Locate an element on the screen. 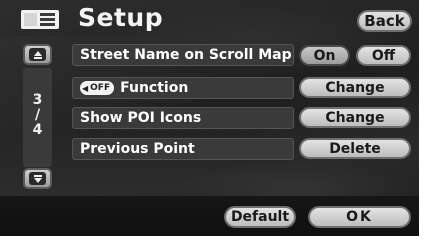 This screenshot has width=426, height=241. chevron-up-icon is located at coordinates (37, 54).